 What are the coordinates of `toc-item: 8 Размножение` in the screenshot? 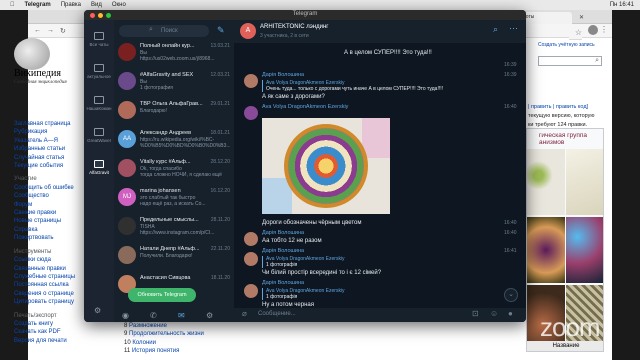 It's located at (164, 326).